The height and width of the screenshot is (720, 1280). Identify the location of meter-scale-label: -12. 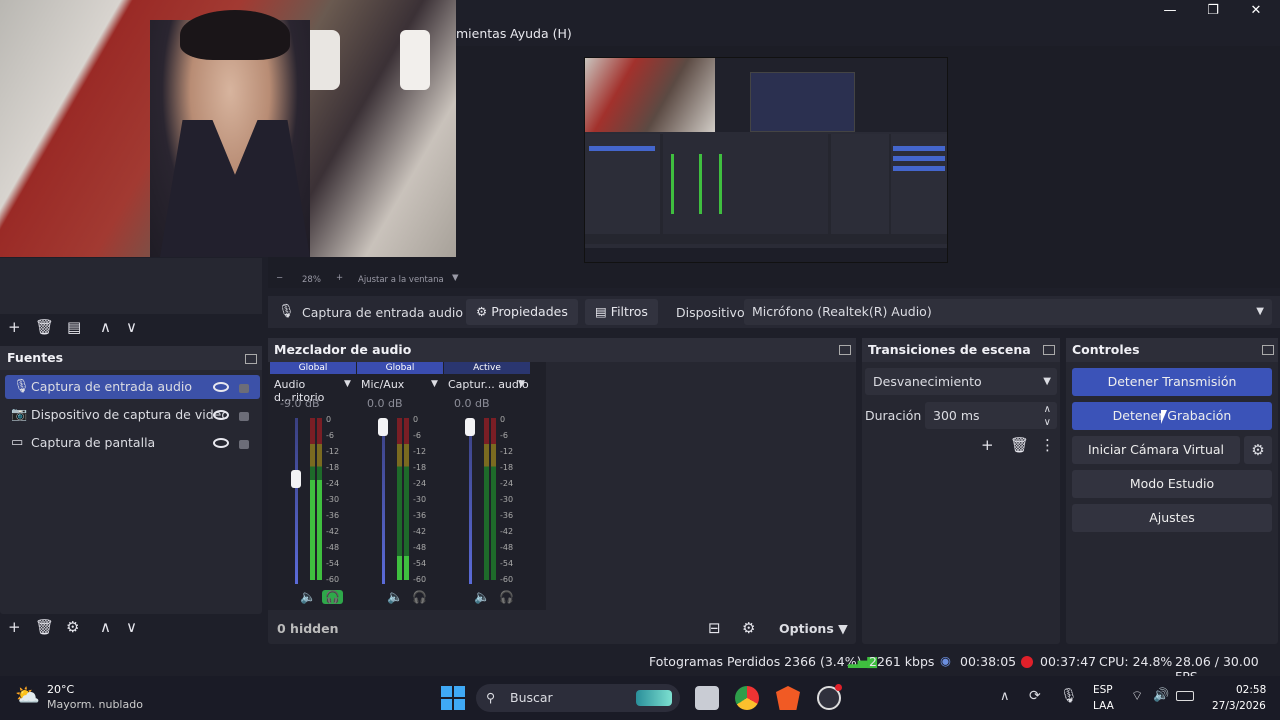
(420, 451).